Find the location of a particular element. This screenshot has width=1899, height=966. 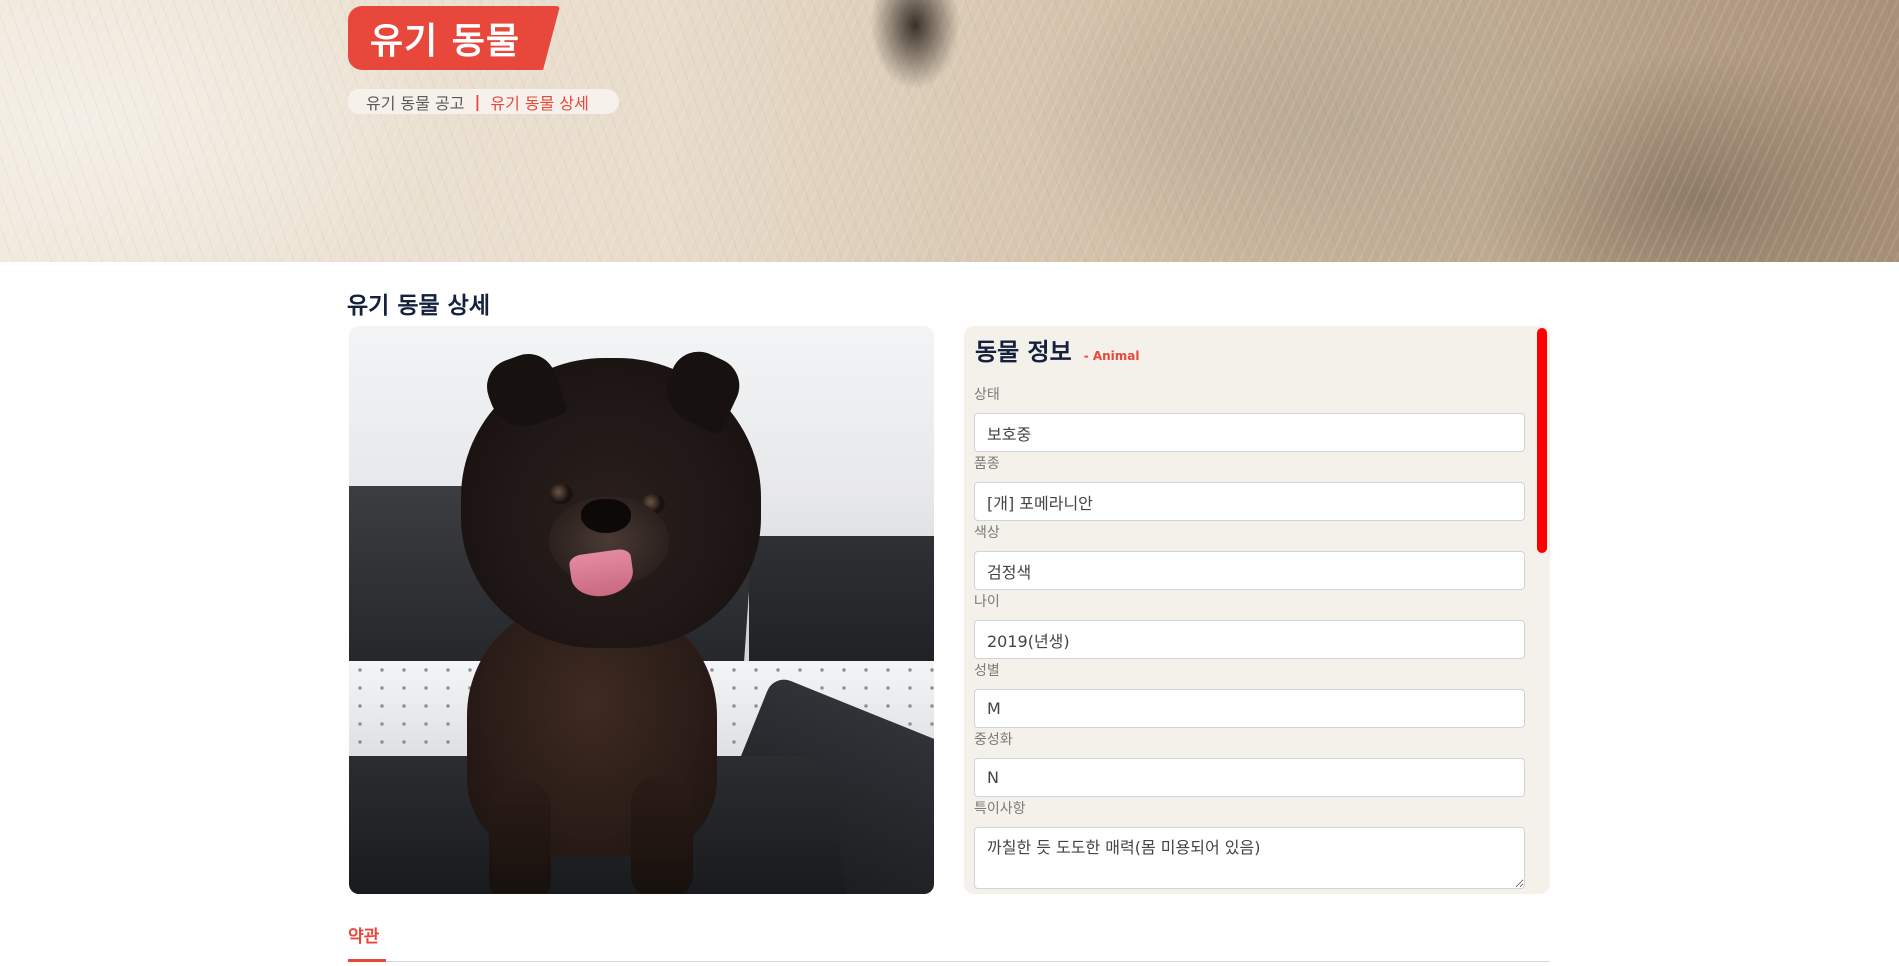

photo-dog-leg-right is located at coordinates (662, 835).